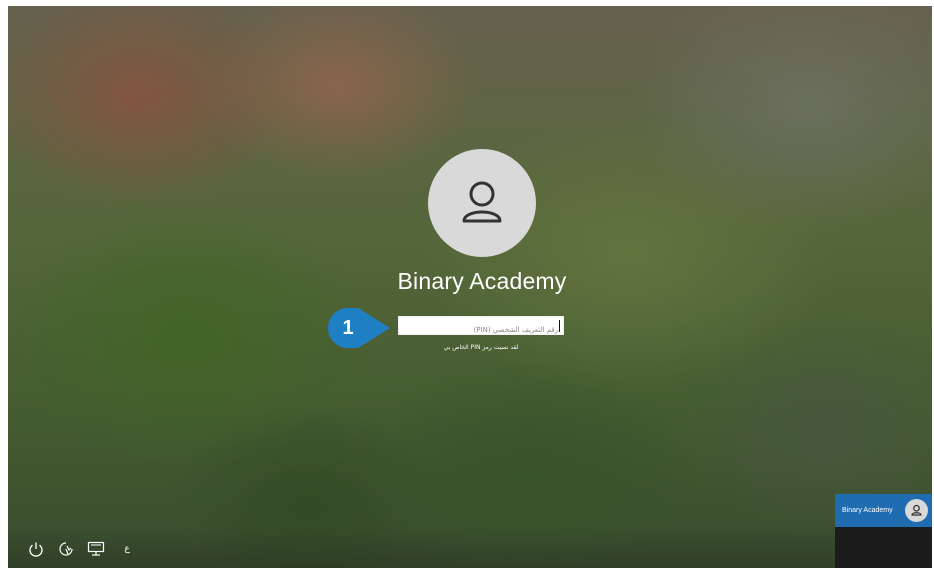 This screenshot has height=572, width=934. Describe the element at coordinates (96, 549) in the screenshot. I see `network-icon` at that location.